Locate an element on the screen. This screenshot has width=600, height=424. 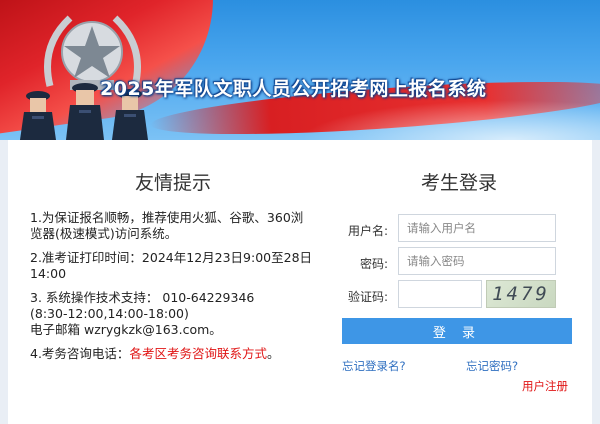
login-title: 考生登录 is located at coordinates (458, 183).